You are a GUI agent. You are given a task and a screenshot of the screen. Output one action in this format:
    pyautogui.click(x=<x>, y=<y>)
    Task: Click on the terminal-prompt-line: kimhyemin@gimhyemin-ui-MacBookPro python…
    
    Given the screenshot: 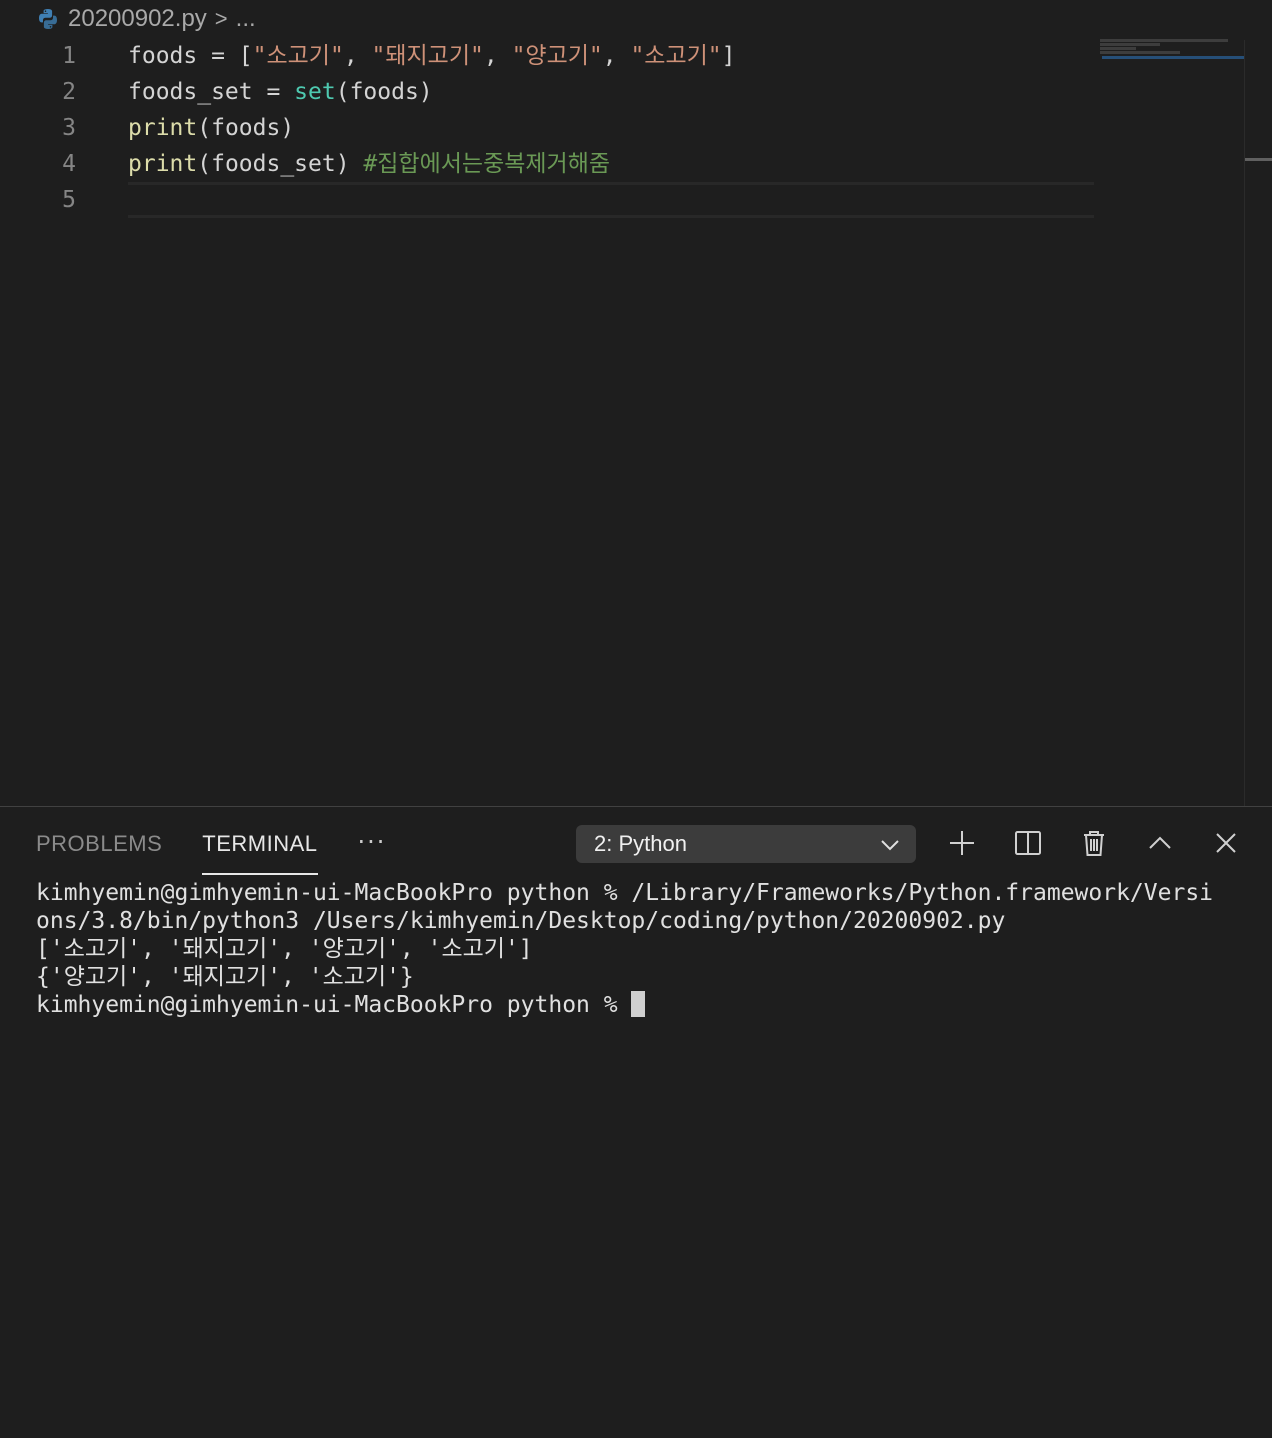 What is the action you would take?
    pyautogui.click(x=636, y=1005)
    